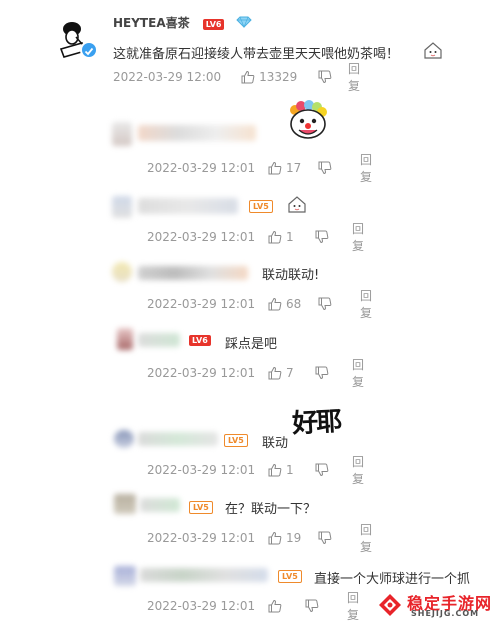 The height and width of the screenshot is (623, 497). What do you see at coordinates (271, 509) in the screenshot?
I see `reply-text: 在？联动一下？` at bounding box center [271, 509].